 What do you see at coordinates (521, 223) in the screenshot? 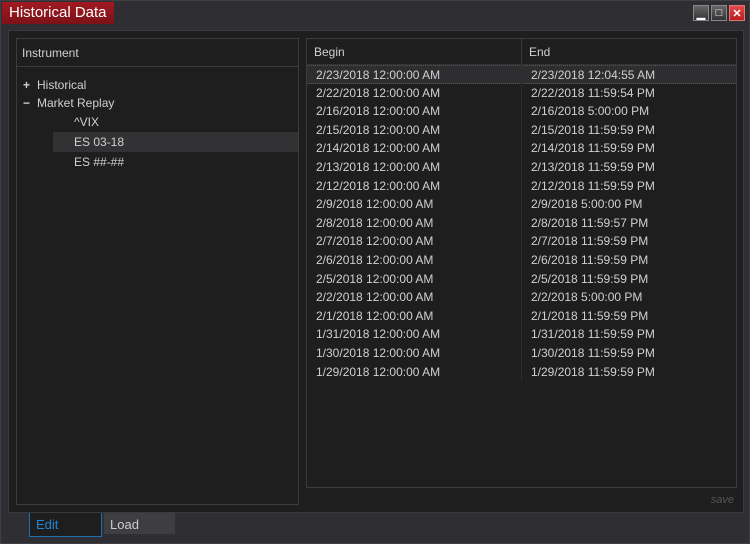
I see `table-row: 2/8/2018 12:00:00 AM 2/8/2018 11:59:57 PM` at bounding box center [521, 223].